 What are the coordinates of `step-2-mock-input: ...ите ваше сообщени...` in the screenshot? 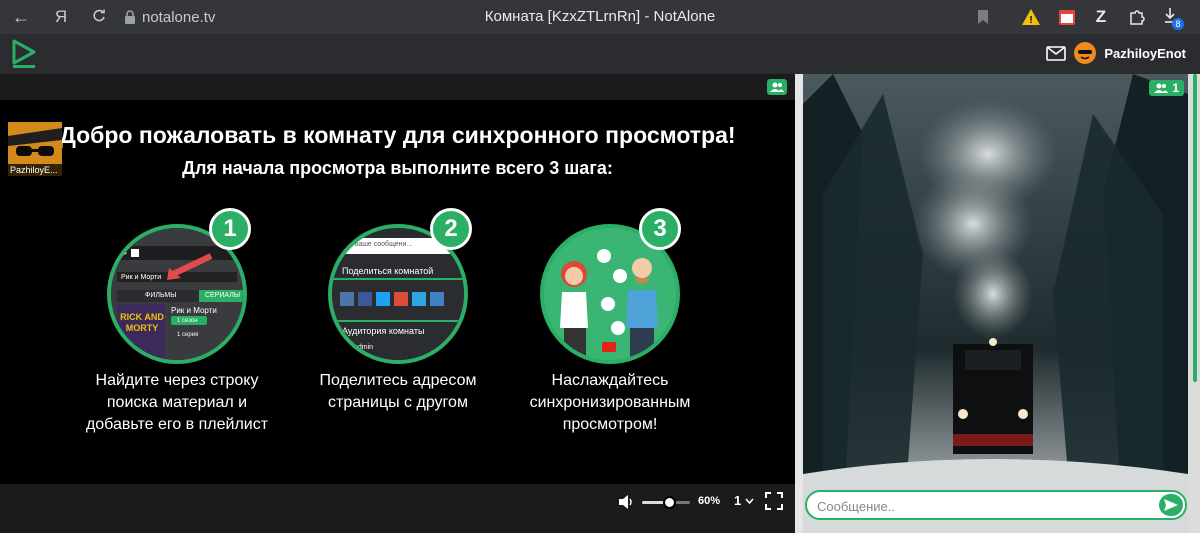 It's located at (374, 244).